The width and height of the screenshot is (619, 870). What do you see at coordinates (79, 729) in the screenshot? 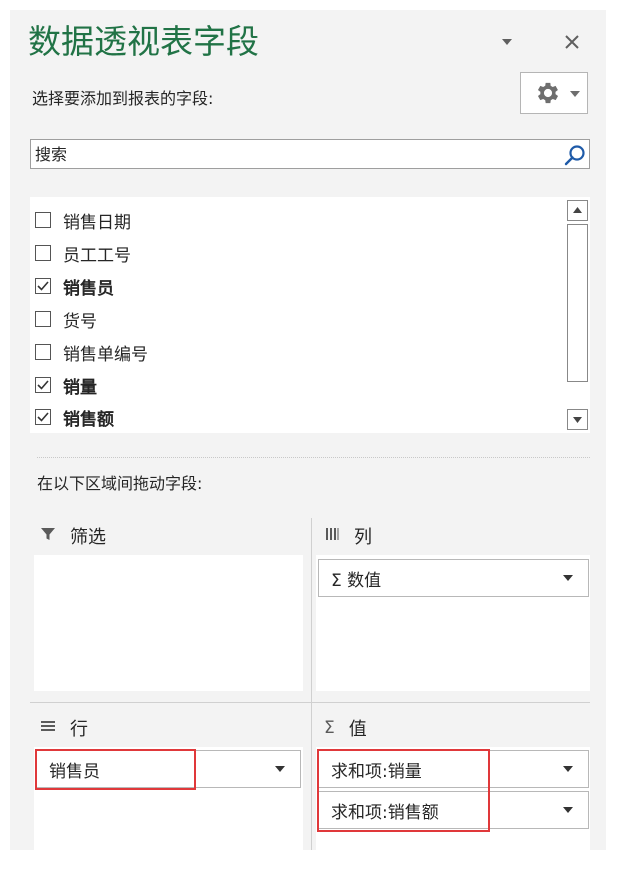
I see `rows-area-label: 行` at bounding box center [79, 729].